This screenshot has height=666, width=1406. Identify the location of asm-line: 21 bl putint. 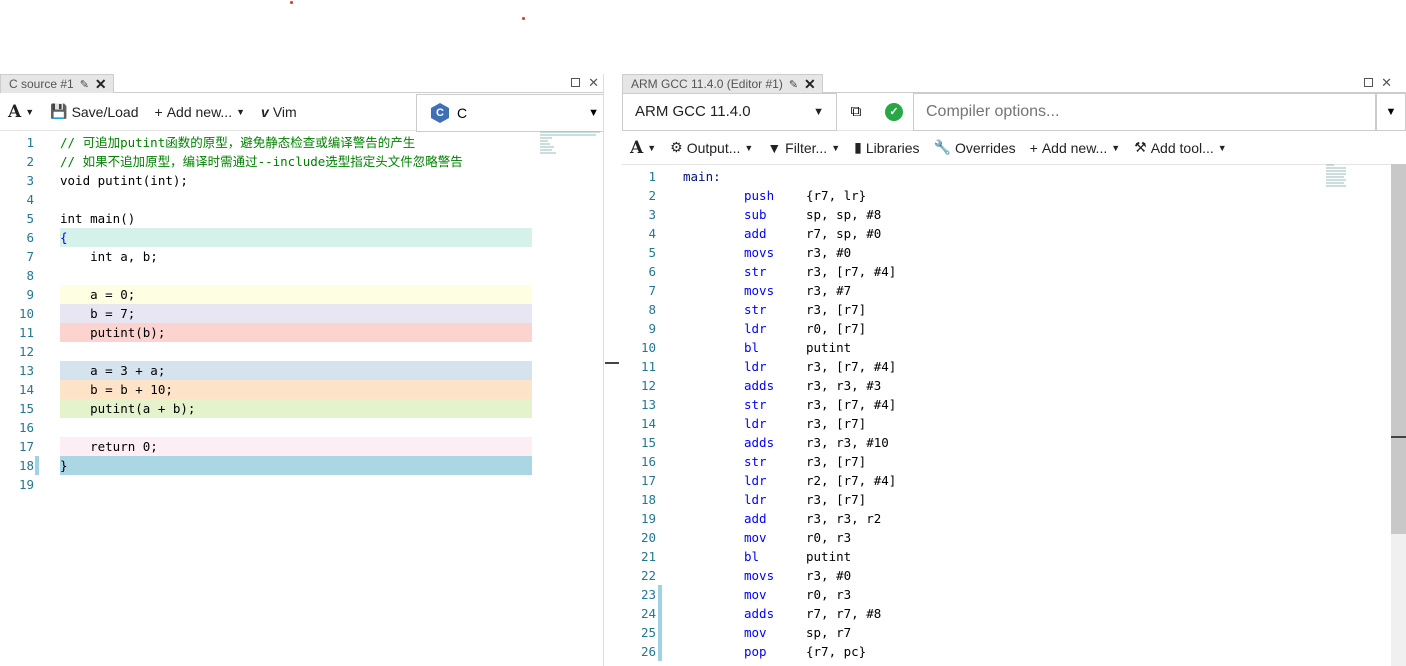
(1014, 556).